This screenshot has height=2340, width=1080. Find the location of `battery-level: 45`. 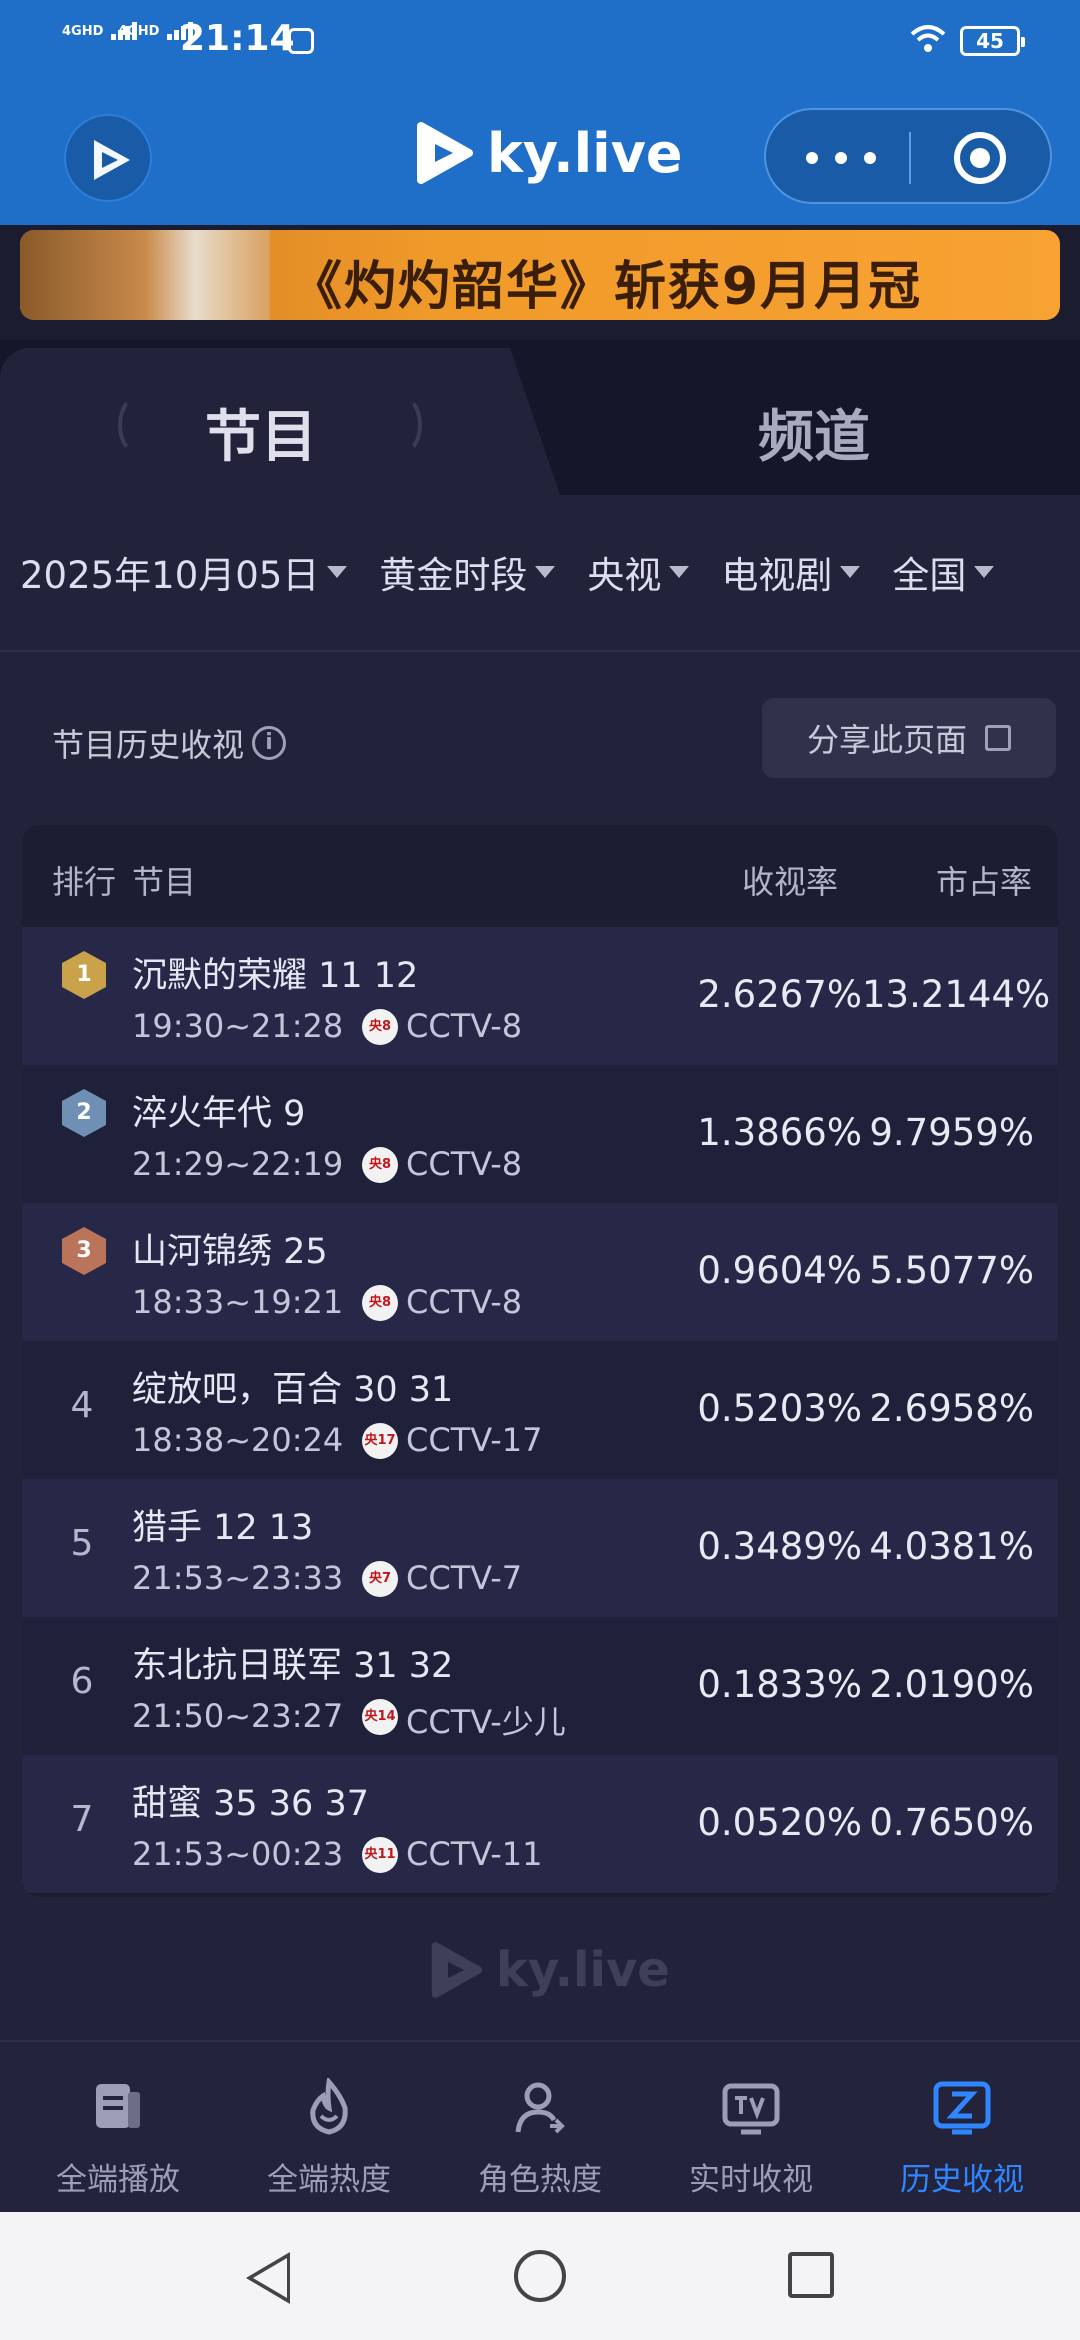

battery-level: 45 is located at coordinates (990, 41).